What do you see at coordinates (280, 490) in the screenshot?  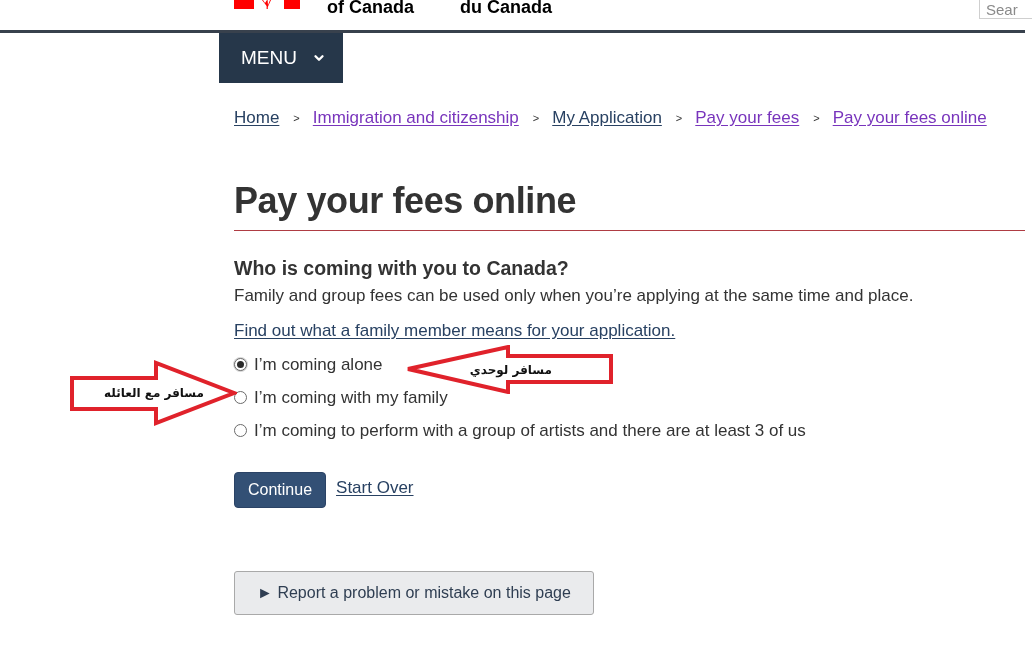 I see `continue-button: Continue` at bounding box center [280, 490].